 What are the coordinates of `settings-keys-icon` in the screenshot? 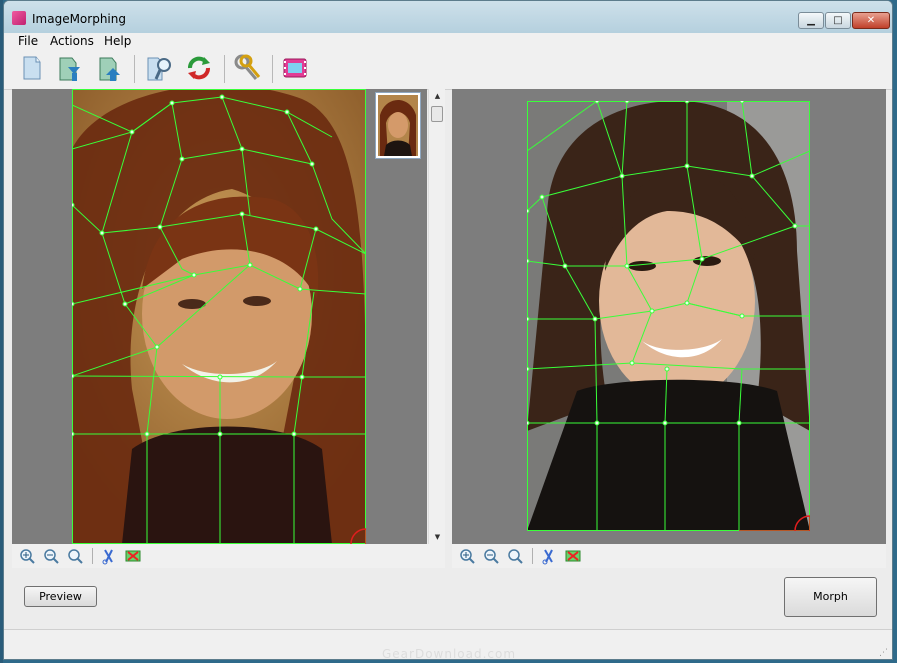 It's located at (247, 68).